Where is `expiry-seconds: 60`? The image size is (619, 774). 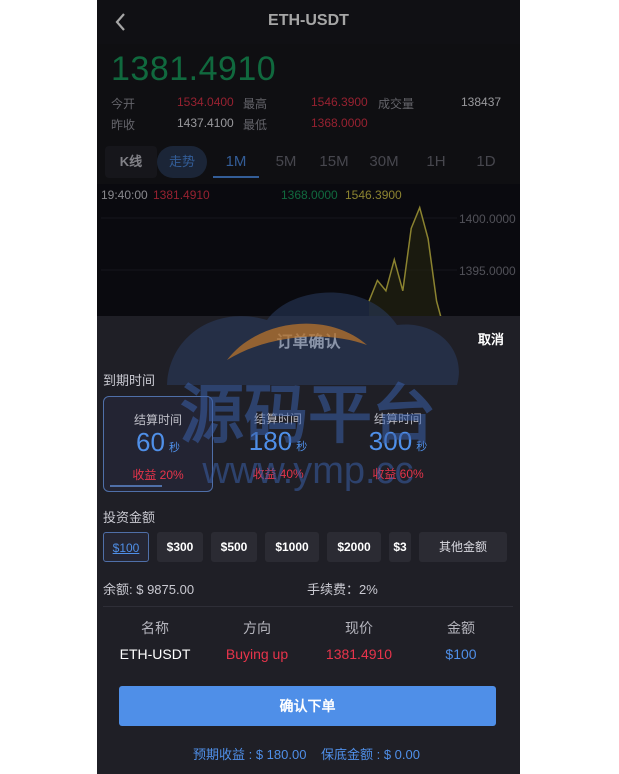 expiry-seconds: 60 is located at coordinates (150, 442).